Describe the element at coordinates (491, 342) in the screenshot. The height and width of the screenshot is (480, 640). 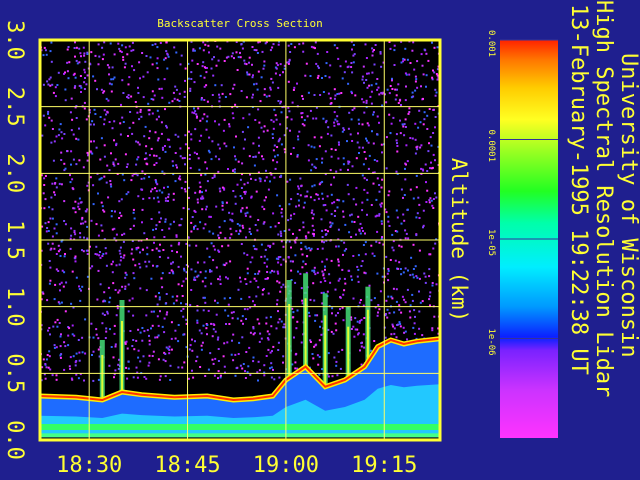
I see `colorbar-tick-label: 1e-06` at that location.